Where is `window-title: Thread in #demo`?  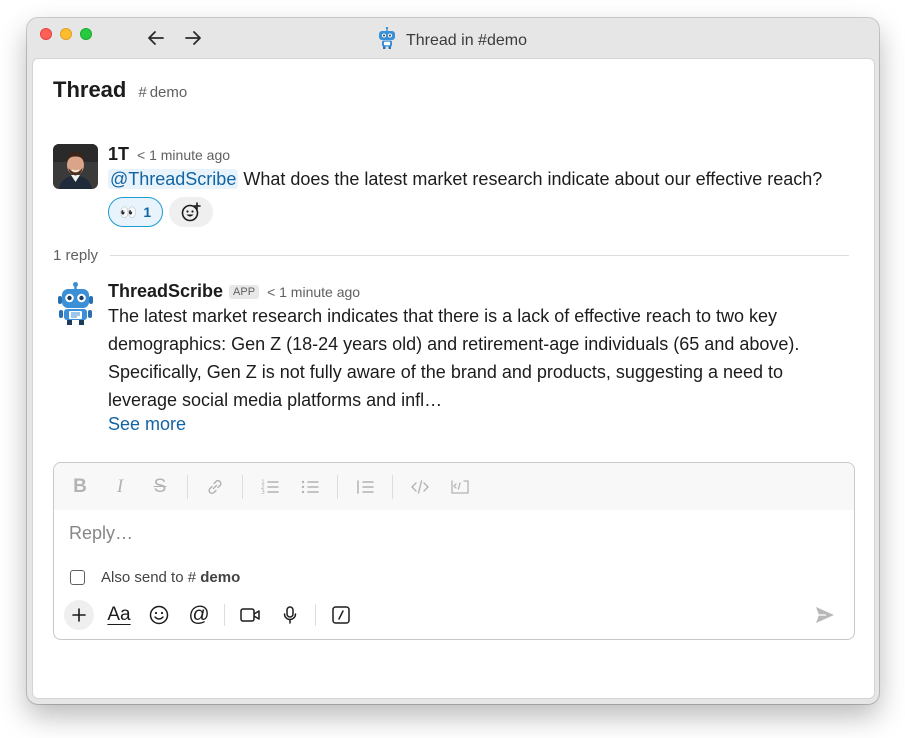 window-title: Thread in #demo is located at coordinates (466, 40).